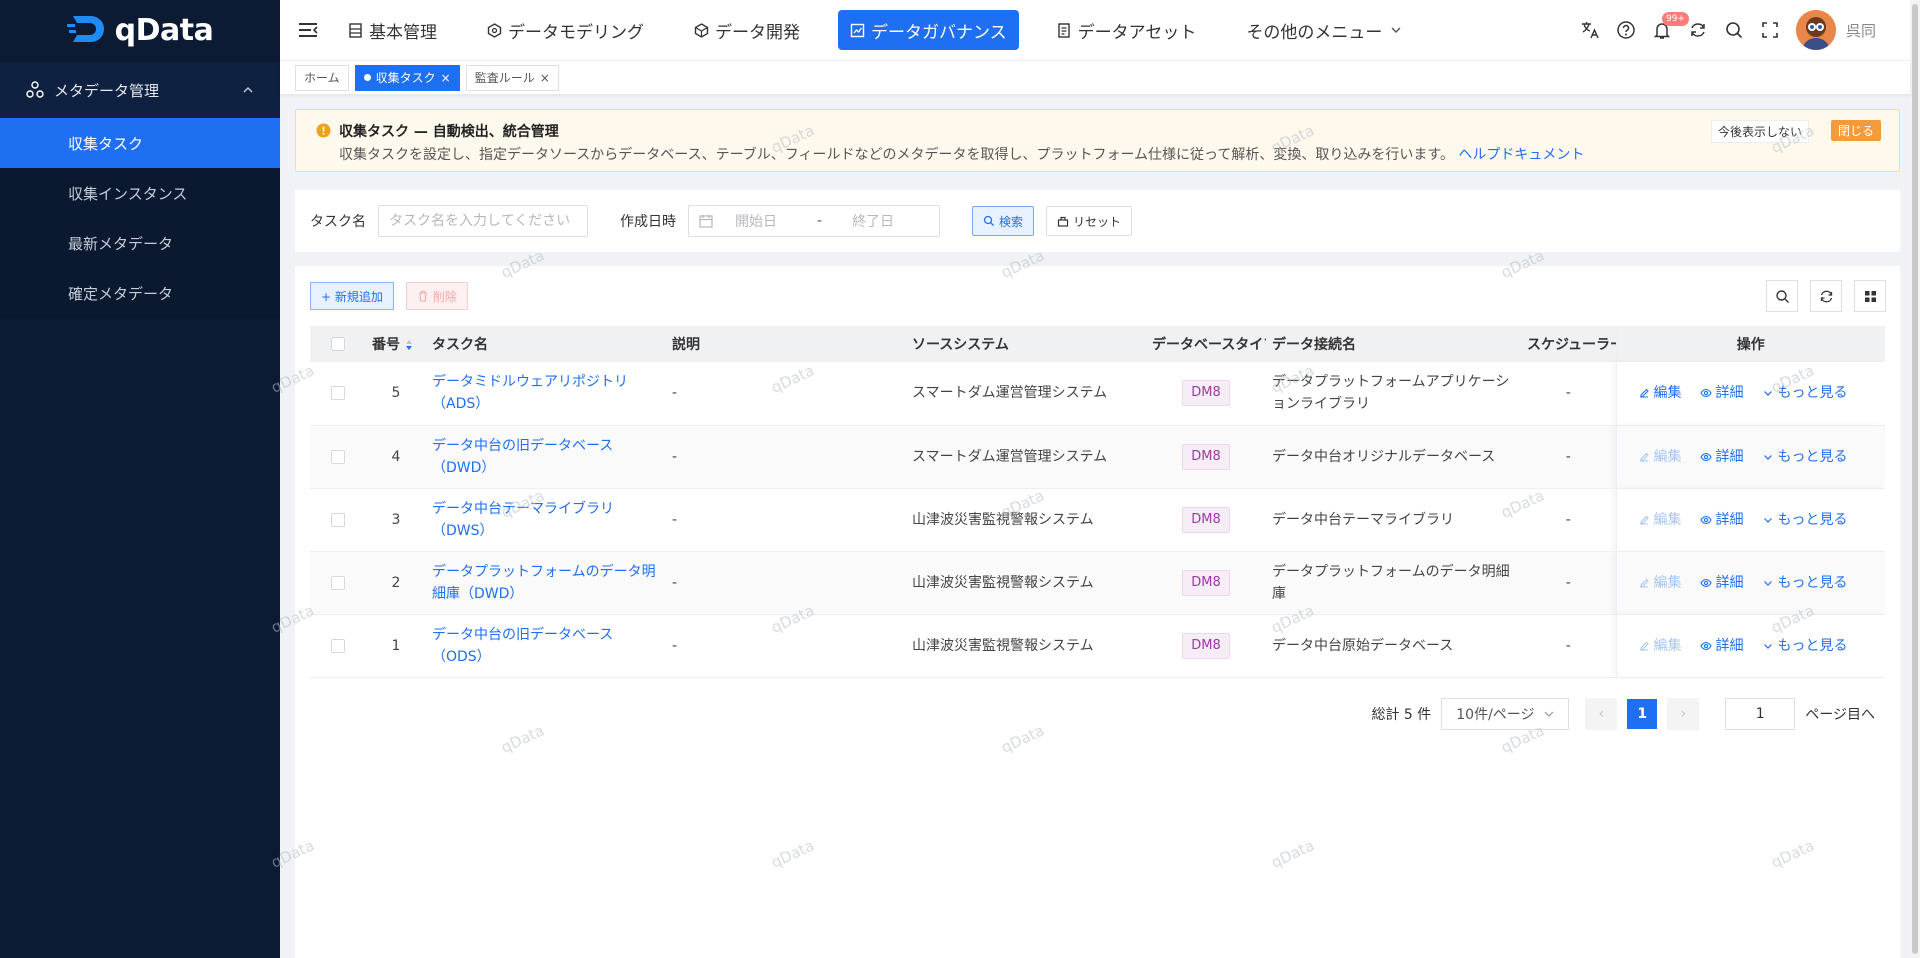 The image size is (1920, 958). I want to click on cell-source: スマートダム運営管理システム, so click(1026, 457).